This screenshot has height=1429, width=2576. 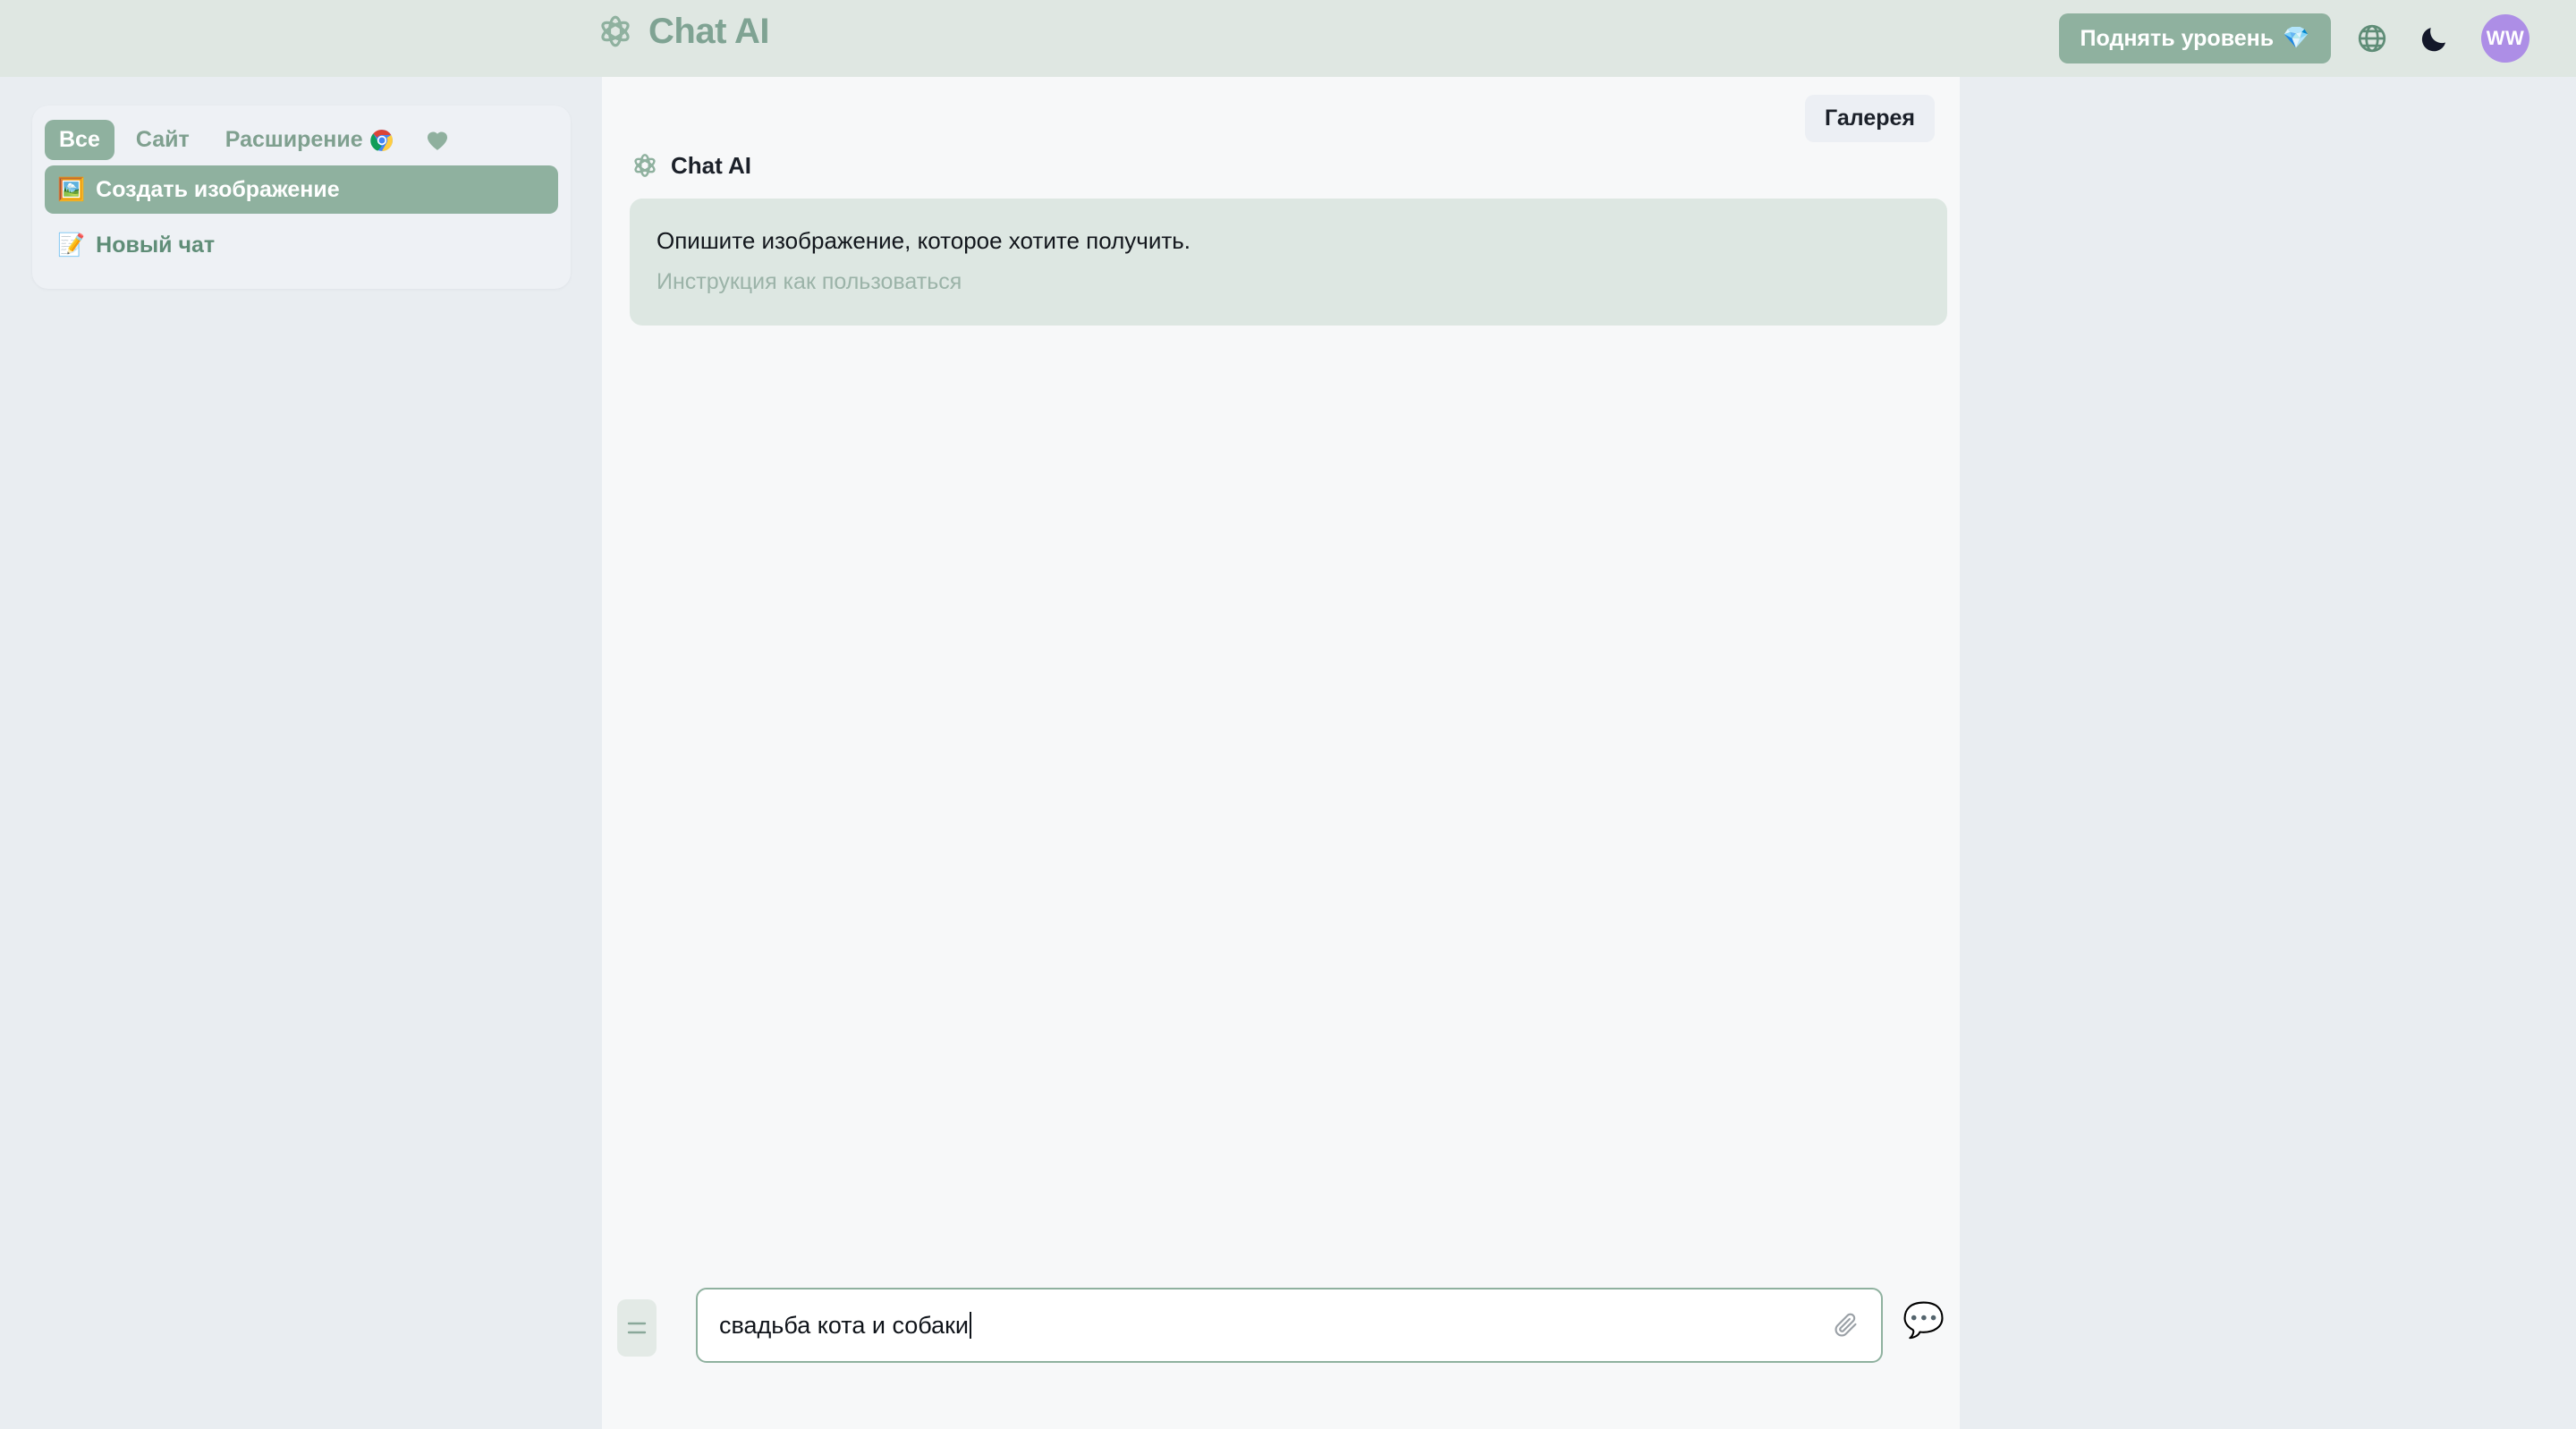 I want to click on upgrade-button: Поднять уровень 💎, so click(x=2194, y=38).